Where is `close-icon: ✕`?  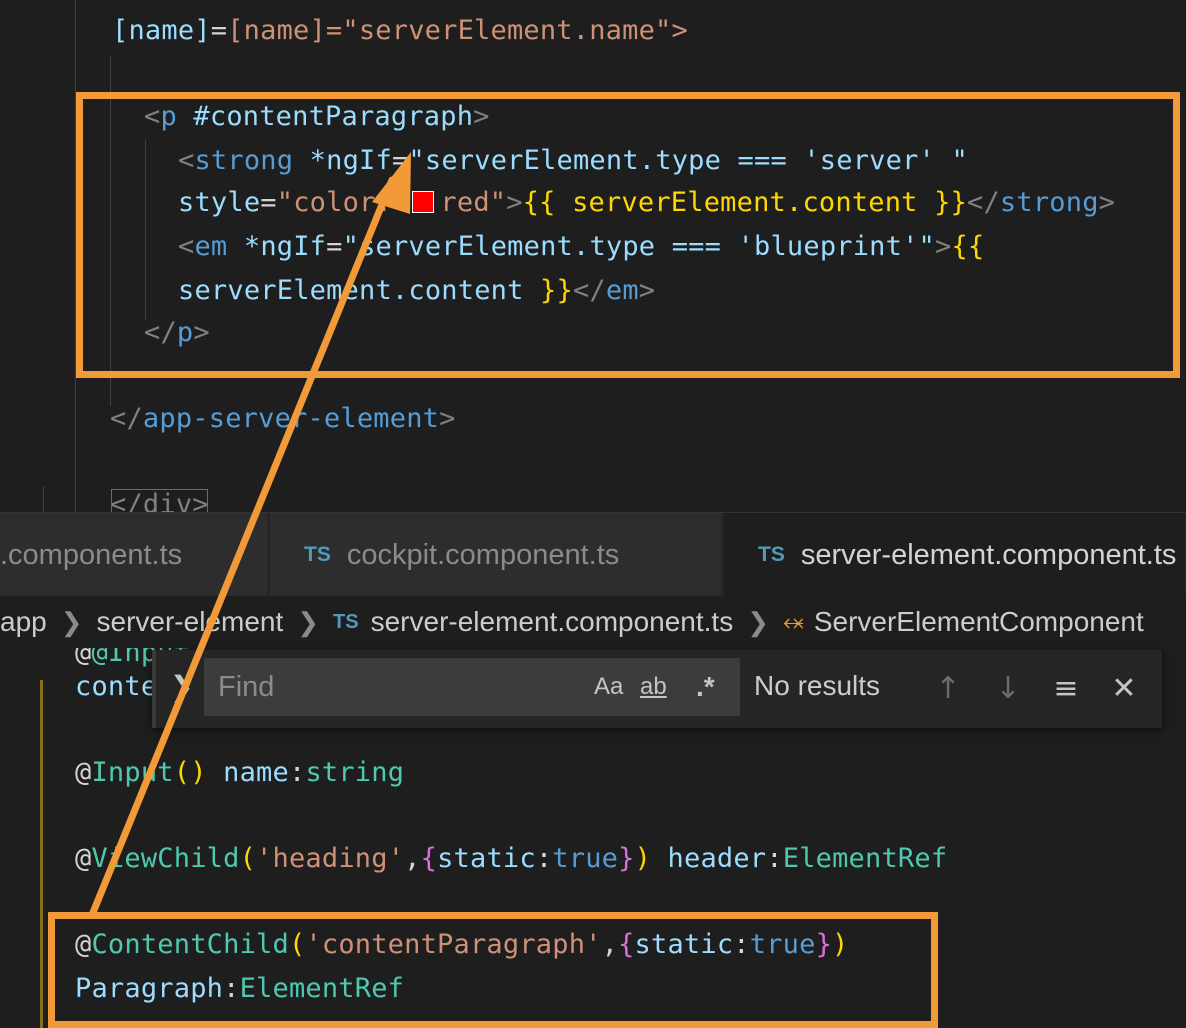
close-icon: ✕ is located at coordinates (1124, 688).